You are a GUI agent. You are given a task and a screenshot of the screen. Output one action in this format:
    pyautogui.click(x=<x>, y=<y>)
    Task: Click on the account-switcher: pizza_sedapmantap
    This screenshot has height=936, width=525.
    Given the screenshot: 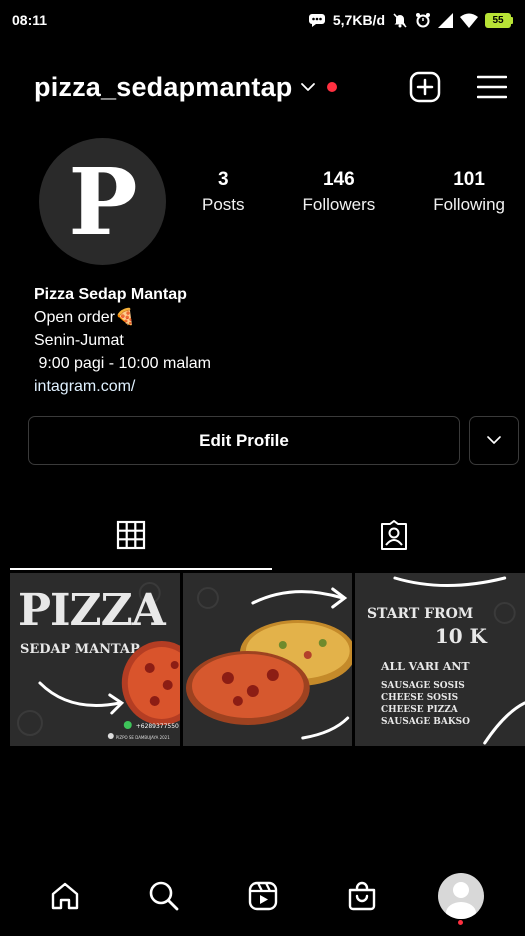 What is the action you would take?
    pyautogui.click(x=186, y=87)
    